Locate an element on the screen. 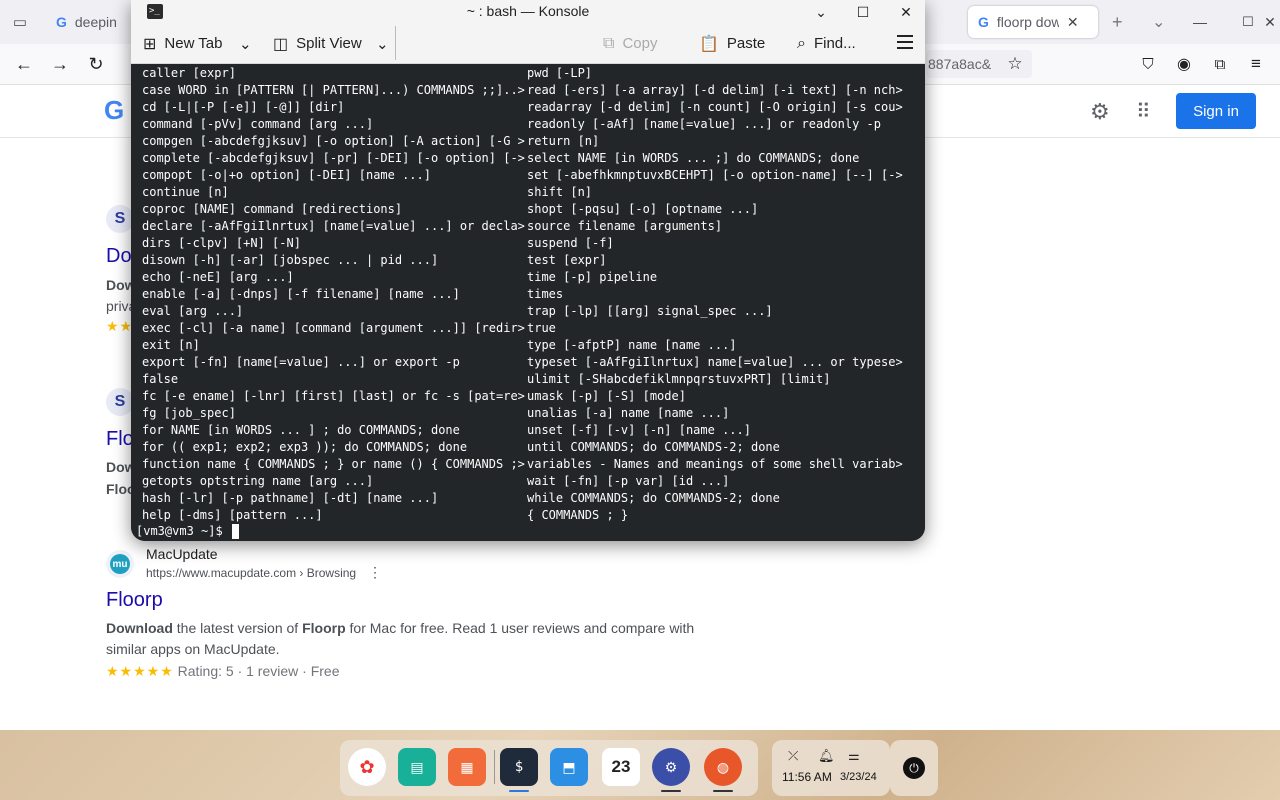 Image resolution: width=1280 pixels, height=800 pixels. result-title-partial: Flo is located at coordinates (120, 439).